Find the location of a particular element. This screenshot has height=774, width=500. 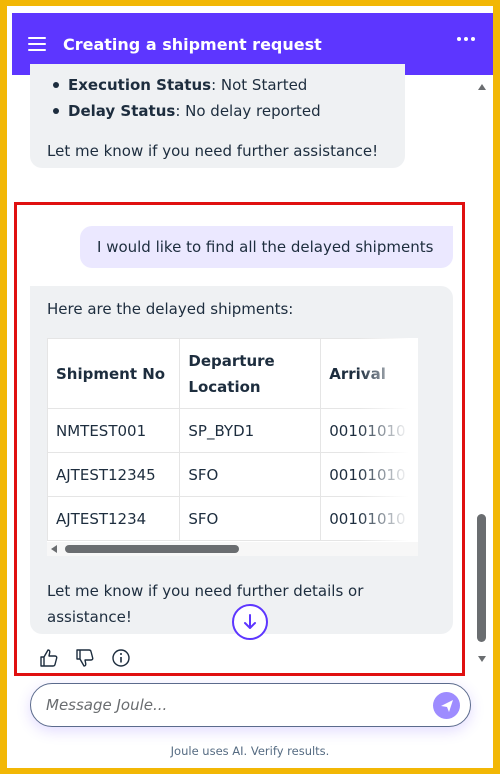

page-title: Creating a shipment request is located at coordinates (192, 44).